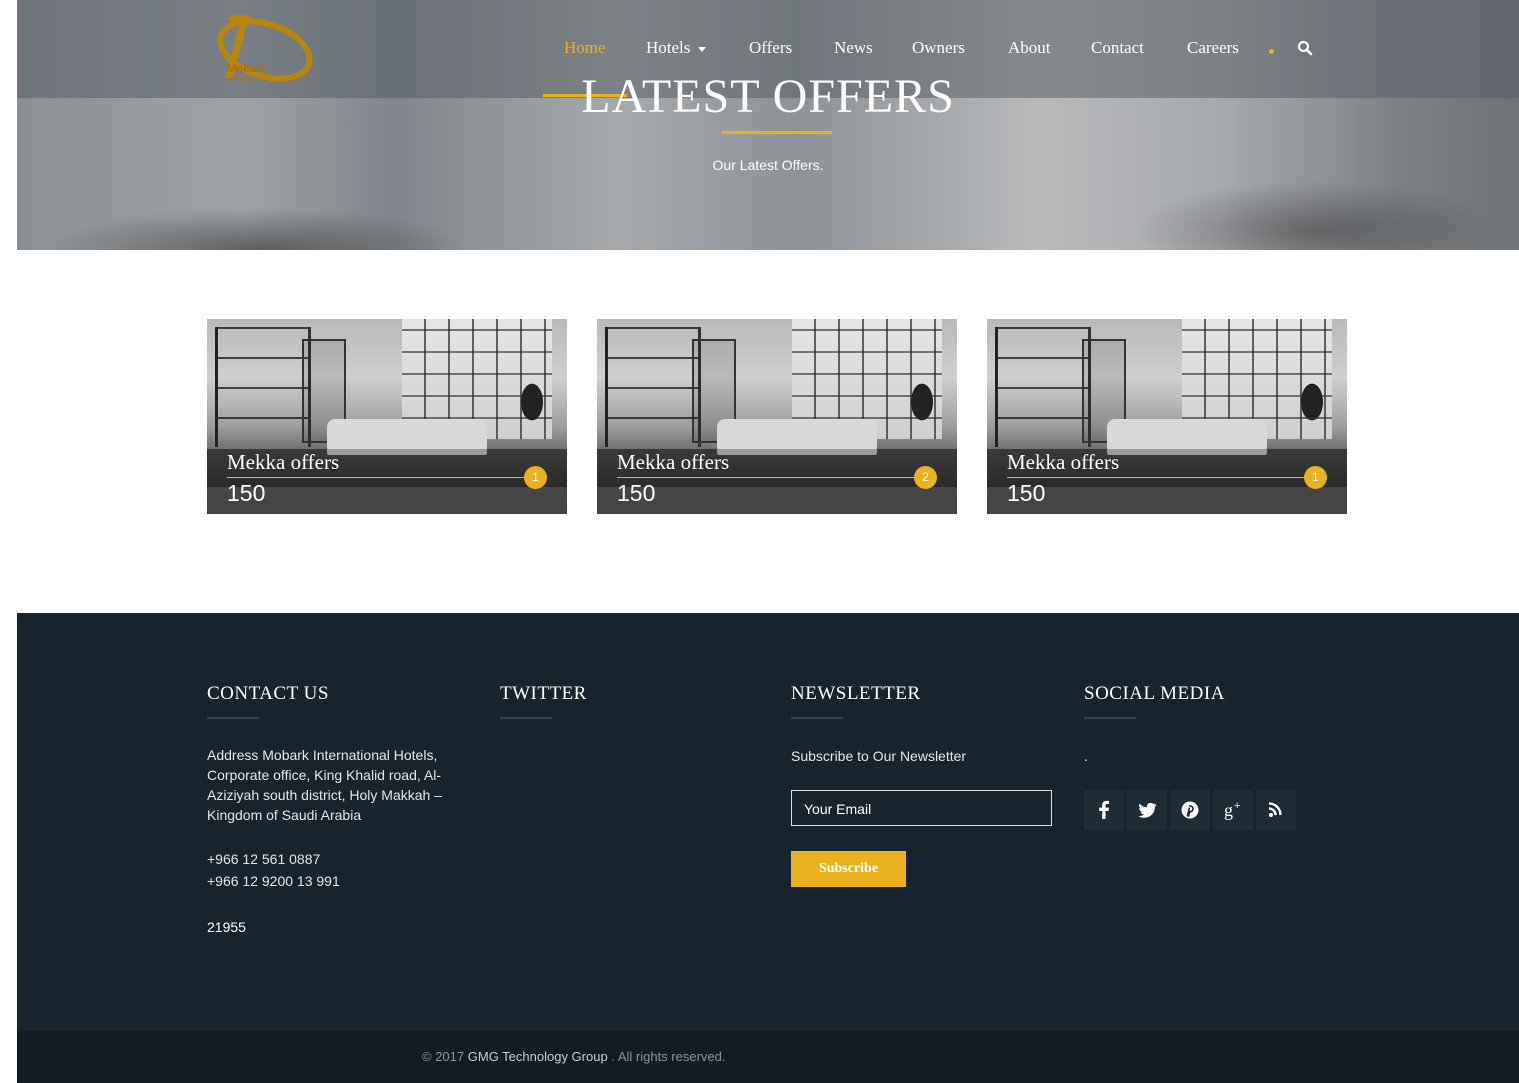  I want to click on facebook-icon, so click(1104, 810).